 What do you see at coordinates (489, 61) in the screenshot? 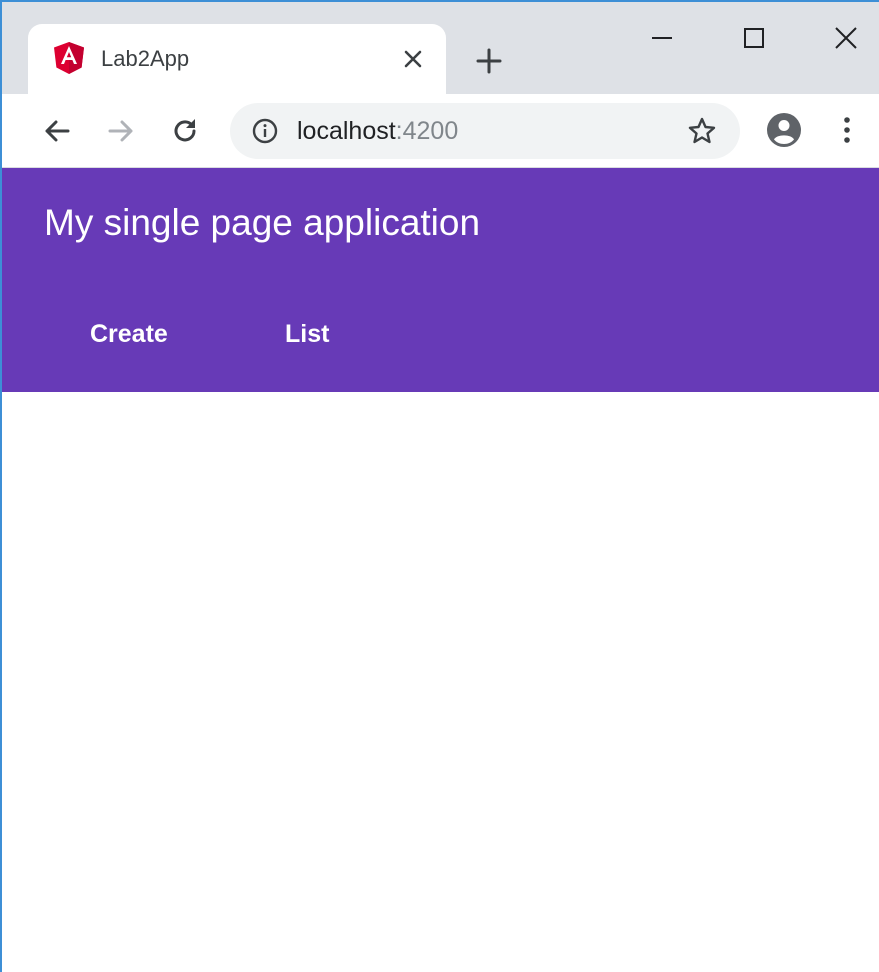
I see `plus-icon` at bounding box center [489, 61].